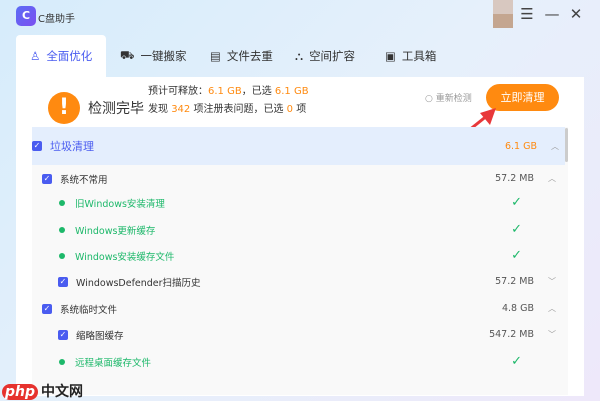 Image resolution: width=600 pixels, height=401 pixels. I want to click on item-label: 旧Windows安装清理, so click(120, 204).